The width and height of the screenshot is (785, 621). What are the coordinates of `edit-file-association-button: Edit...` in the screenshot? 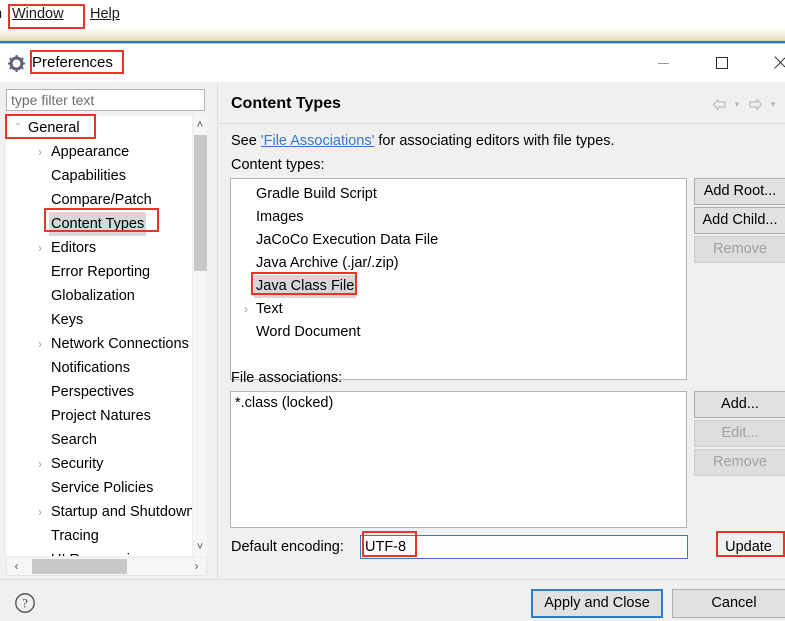 It's located at (739, 433).